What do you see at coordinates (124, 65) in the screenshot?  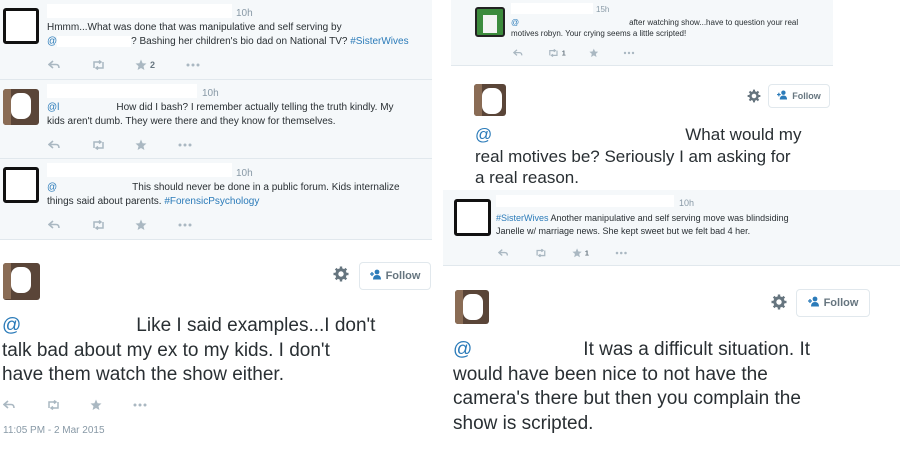 I see `tweet-actions: 2` at bounding box center [124, 65].